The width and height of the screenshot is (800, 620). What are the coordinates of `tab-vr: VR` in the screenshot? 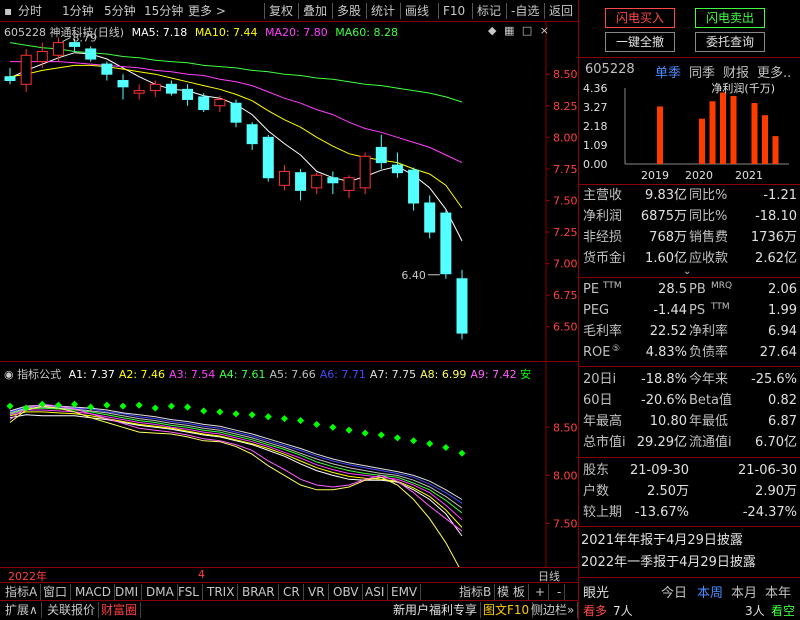 It's located at (317, 592).